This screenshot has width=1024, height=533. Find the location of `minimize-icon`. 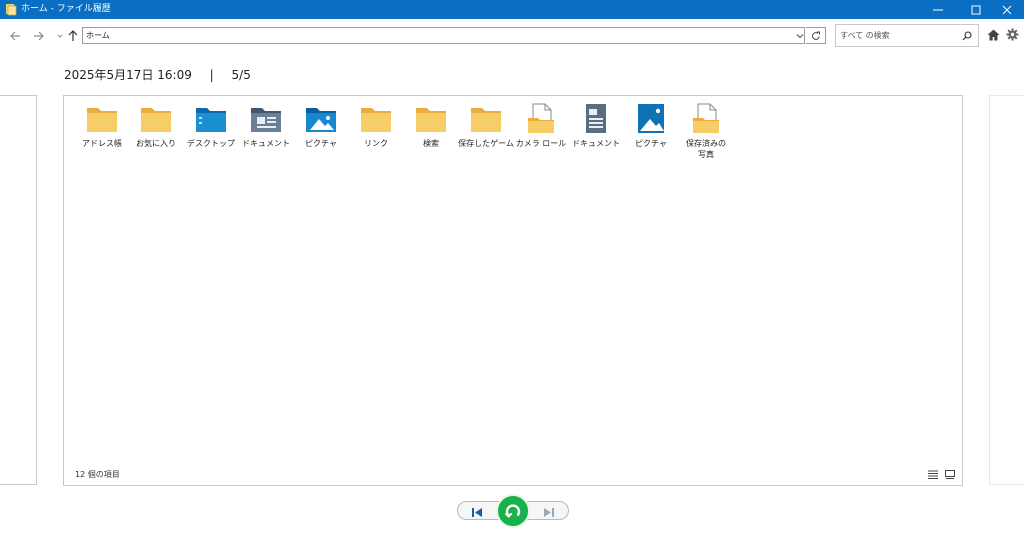

minimize-icon is located at coordinates (938, 10).